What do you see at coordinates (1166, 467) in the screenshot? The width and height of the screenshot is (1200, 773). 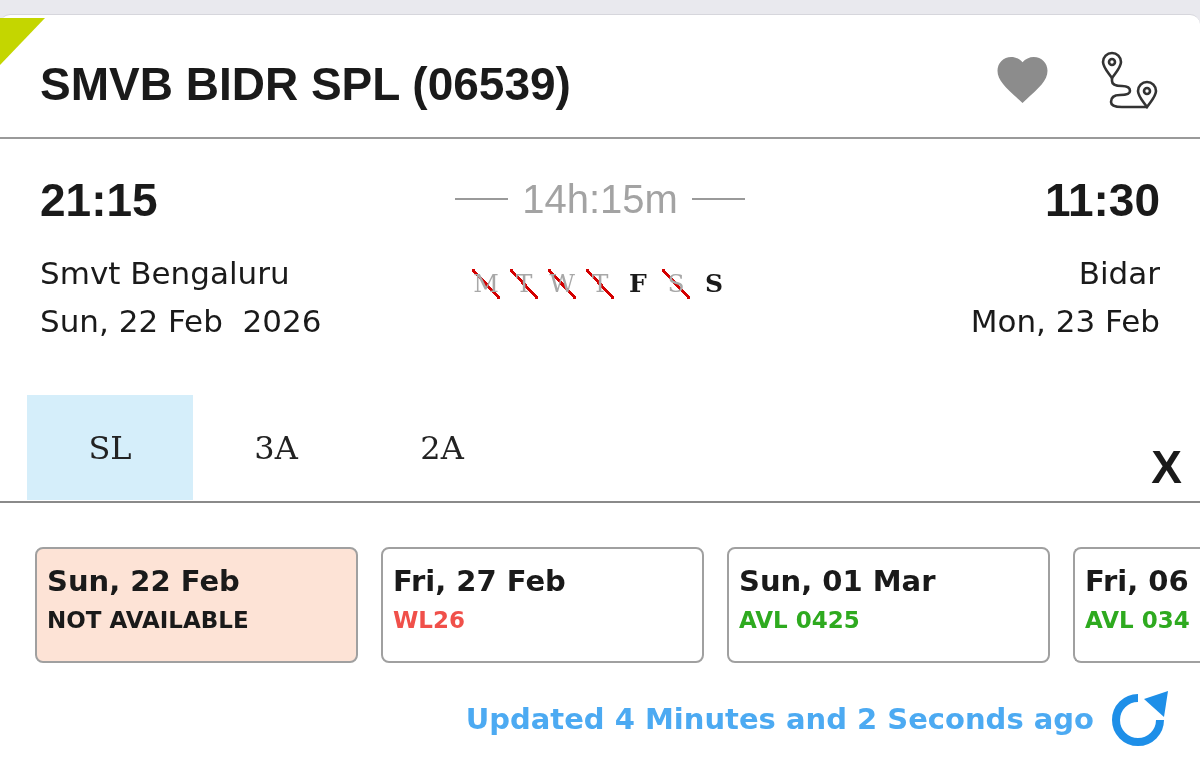 I see `close-button: X` at bounding box center [1166, 467].